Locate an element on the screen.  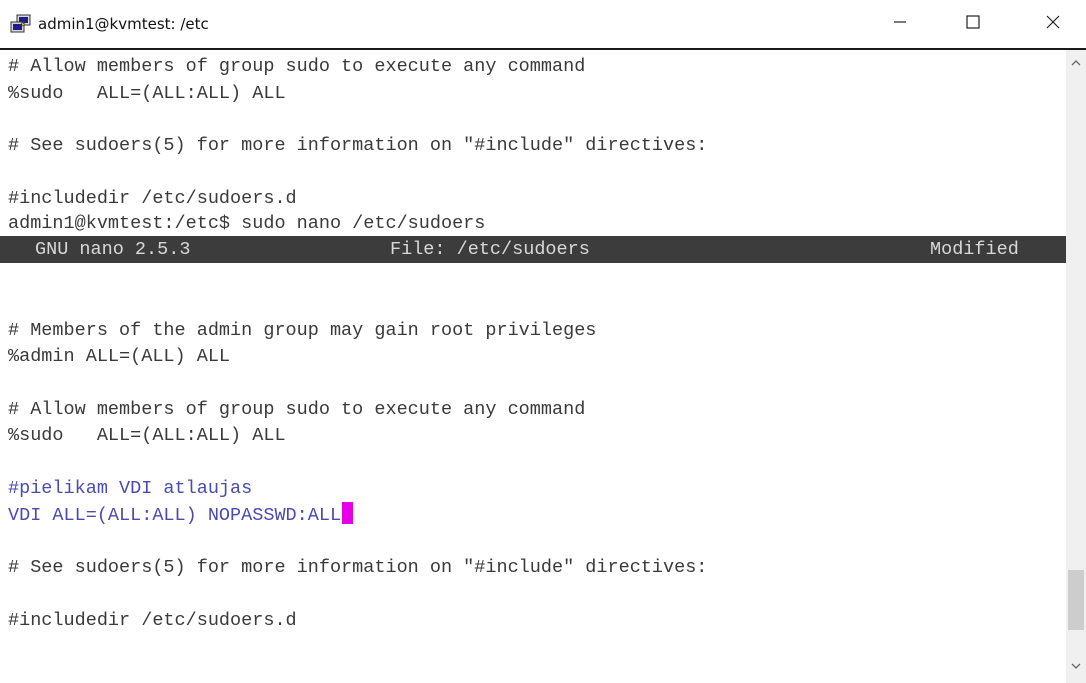
nano-file-name: File: /etc/sudoers is located at coordinates (490, 249).